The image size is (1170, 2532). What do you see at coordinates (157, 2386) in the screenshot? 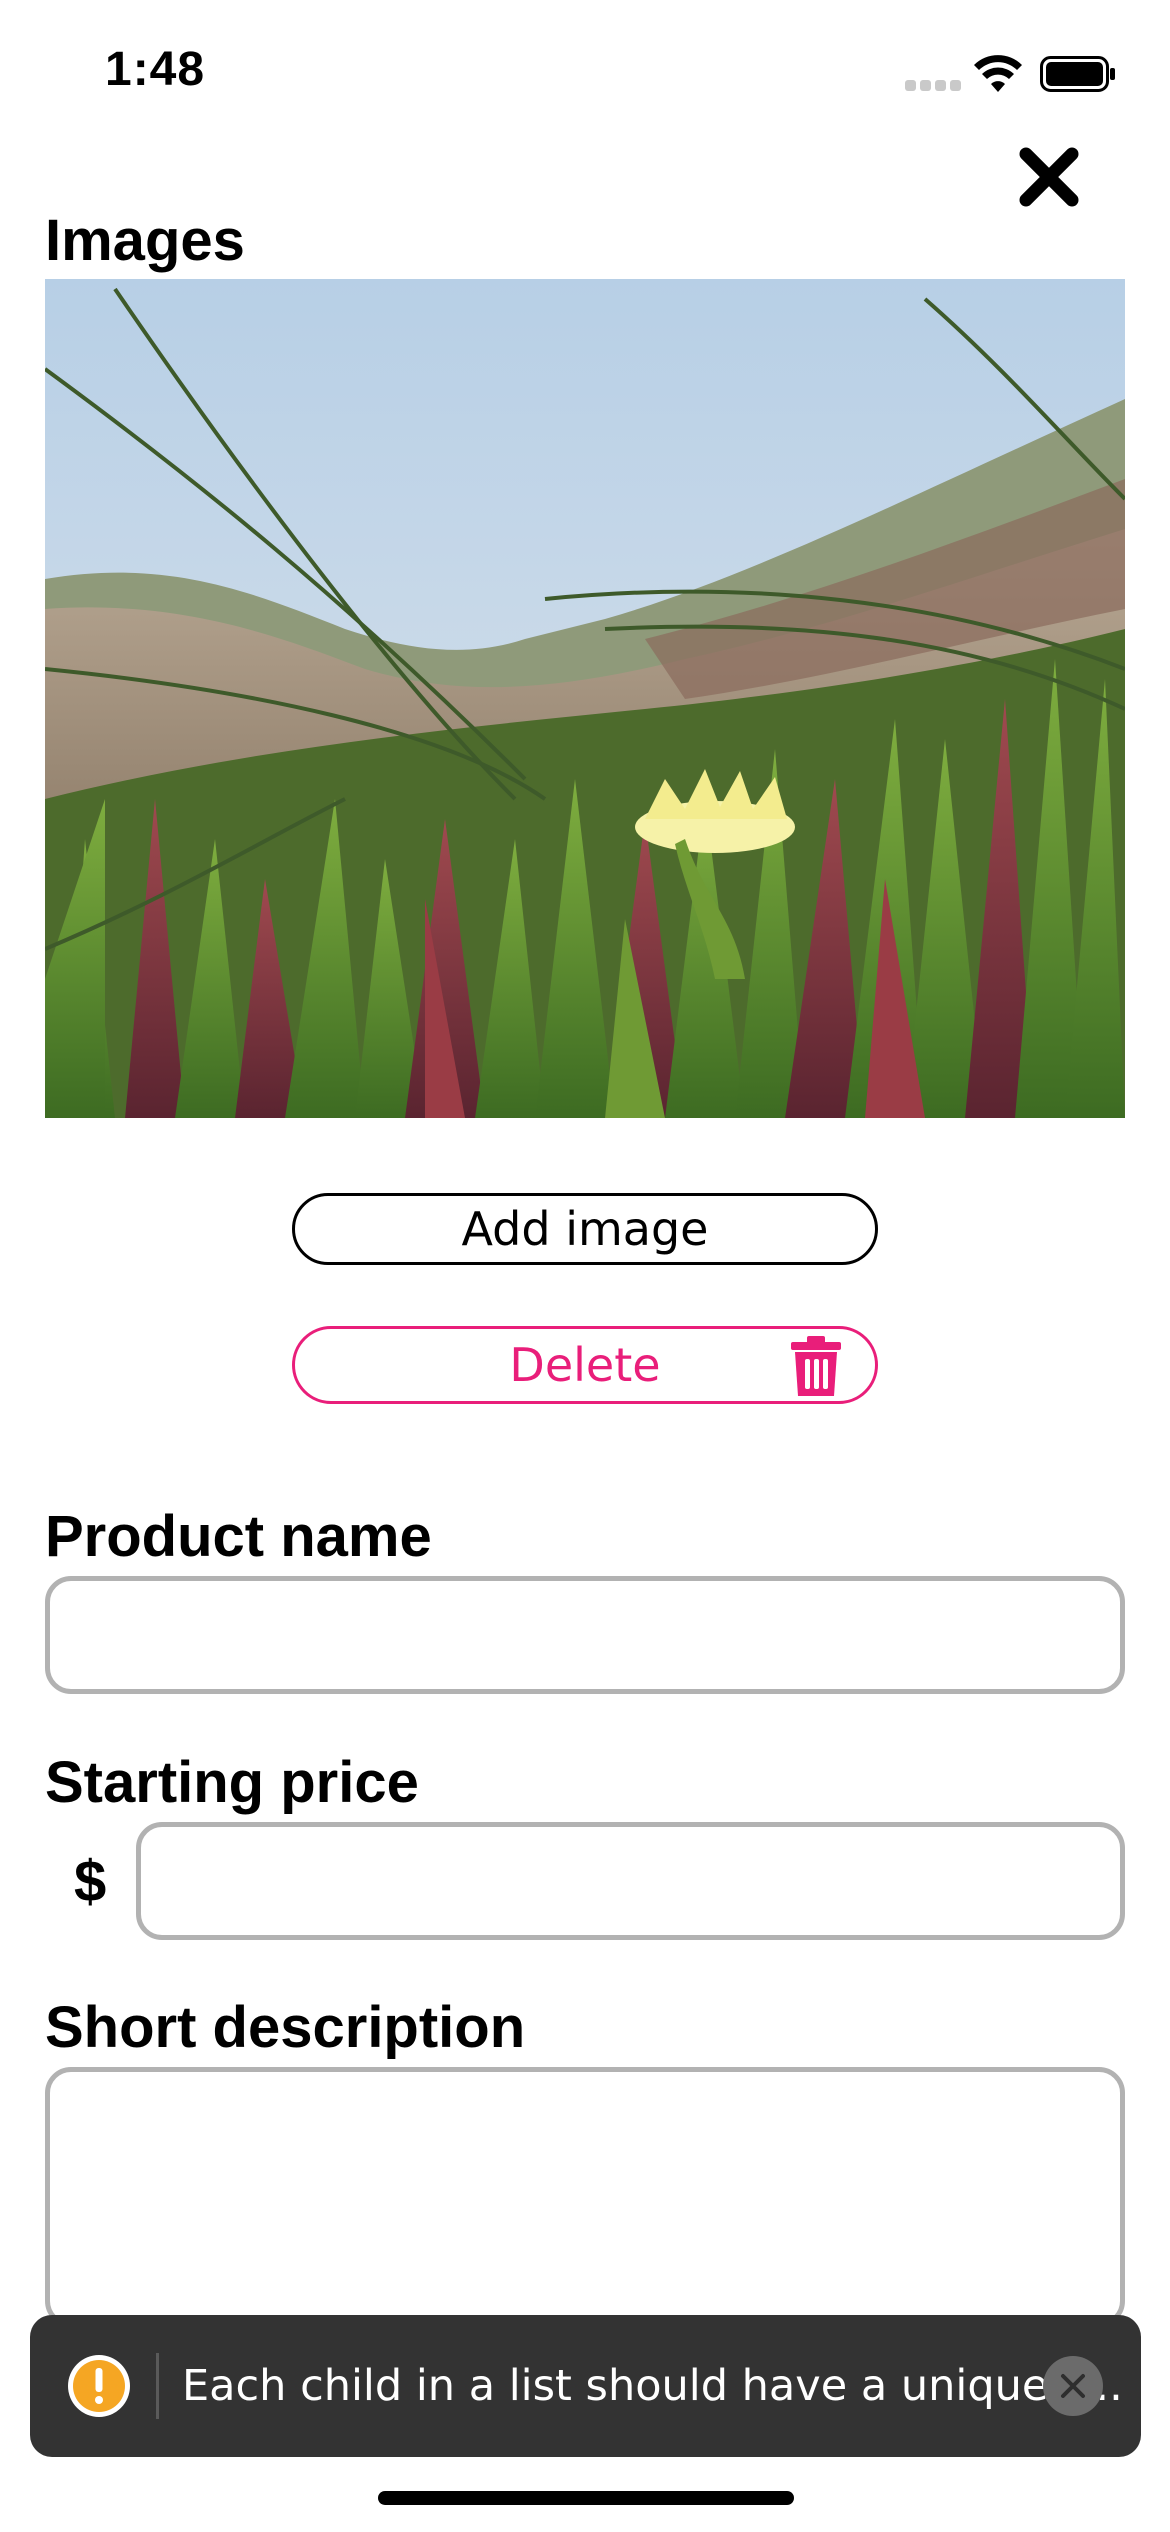
I see `toast-divider` at bounding box center [157, 2386].